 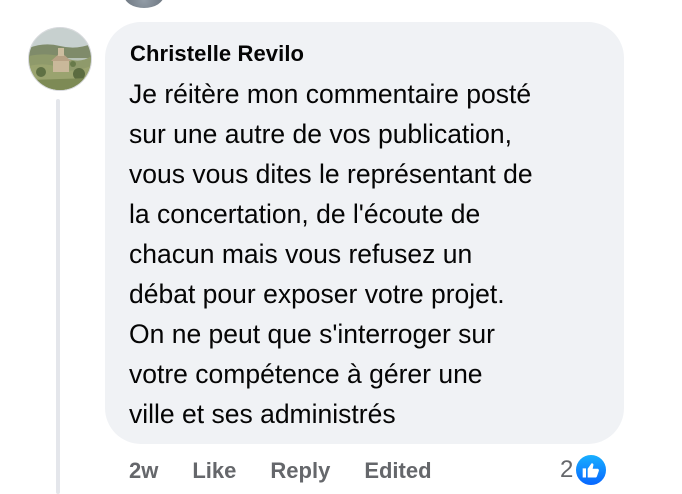 I want to click on reply-button: Reply, so click(x=300, y=471).